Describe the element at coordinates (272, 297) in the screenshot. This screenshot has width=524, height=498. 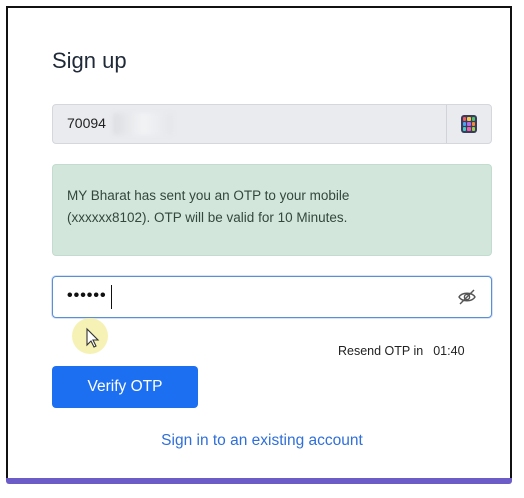
I see `otp-input: ••••••` at that location.